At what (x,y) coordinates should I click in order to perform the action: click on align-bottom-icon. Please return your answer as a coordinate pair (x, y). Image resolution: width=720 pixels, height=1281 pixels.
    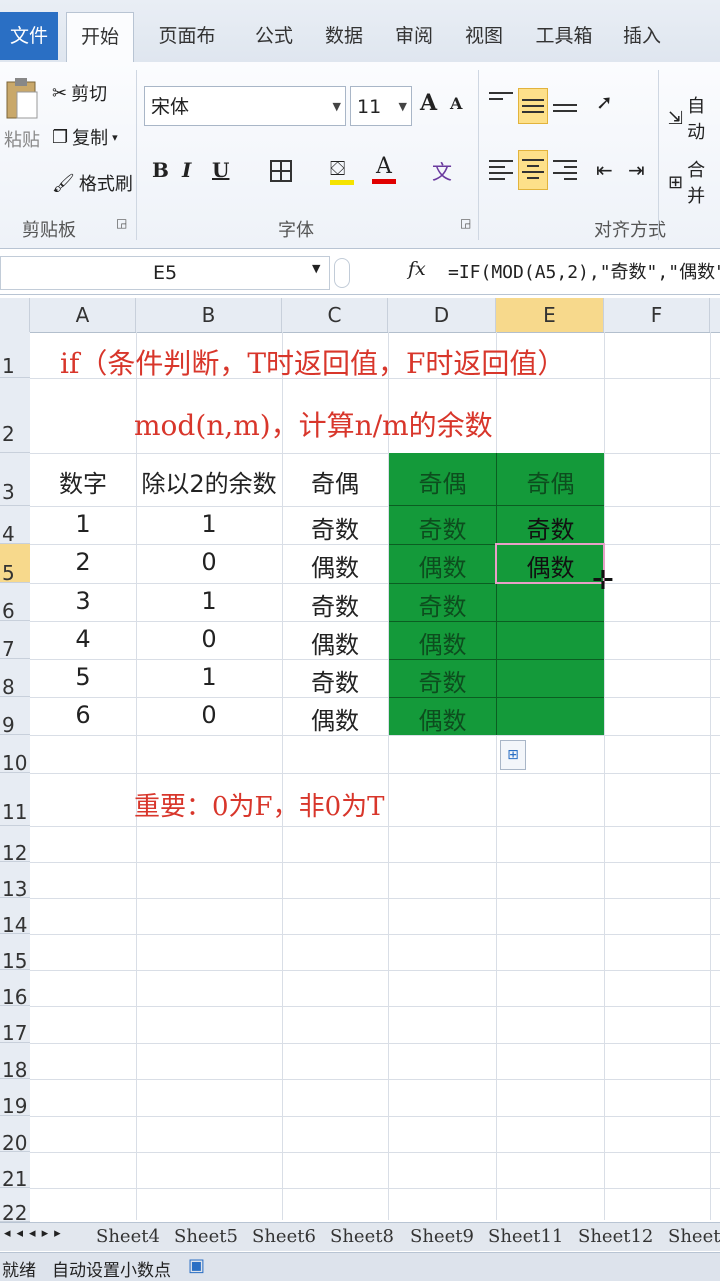
    Looking at the image, I should click on (565, 107).